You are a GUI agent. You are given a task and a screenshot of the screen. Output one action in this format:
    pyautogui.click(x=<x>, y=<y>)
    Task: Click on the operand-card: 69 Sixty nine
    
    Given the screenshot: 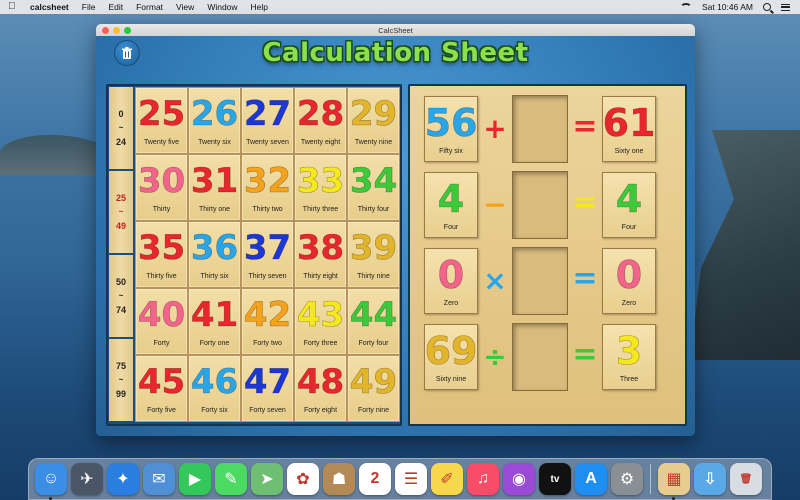 What is the action you would take?
    pyautogui.click(x=451, y=357)
    